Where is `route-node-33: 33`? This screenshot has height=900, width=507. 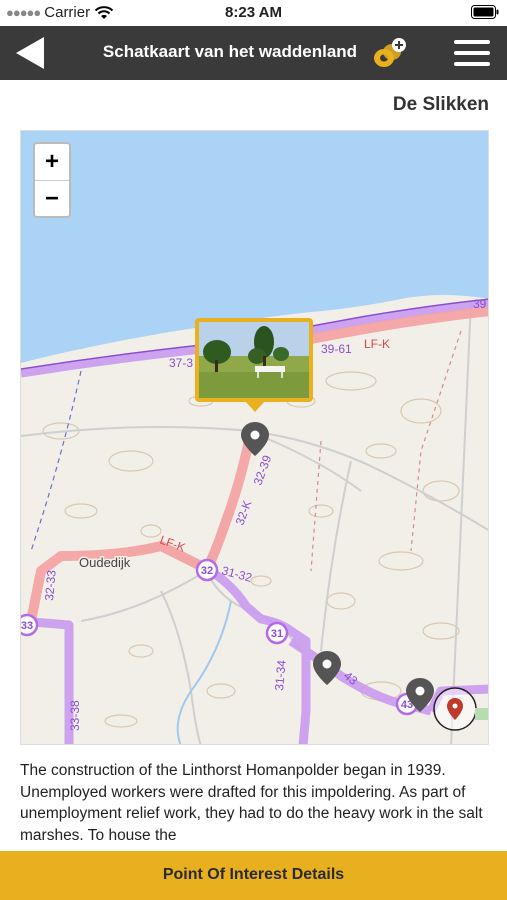 route-node-33: 33 is located at coordinates (30, 625).